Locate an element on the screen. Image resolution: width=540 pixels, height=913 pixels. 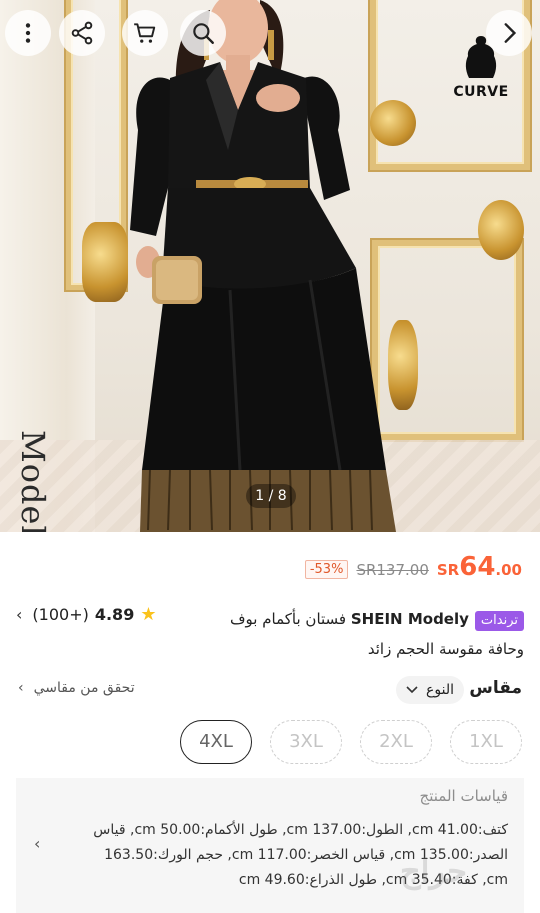
trend-tag: ترندات is located at coordinates (499, 621).